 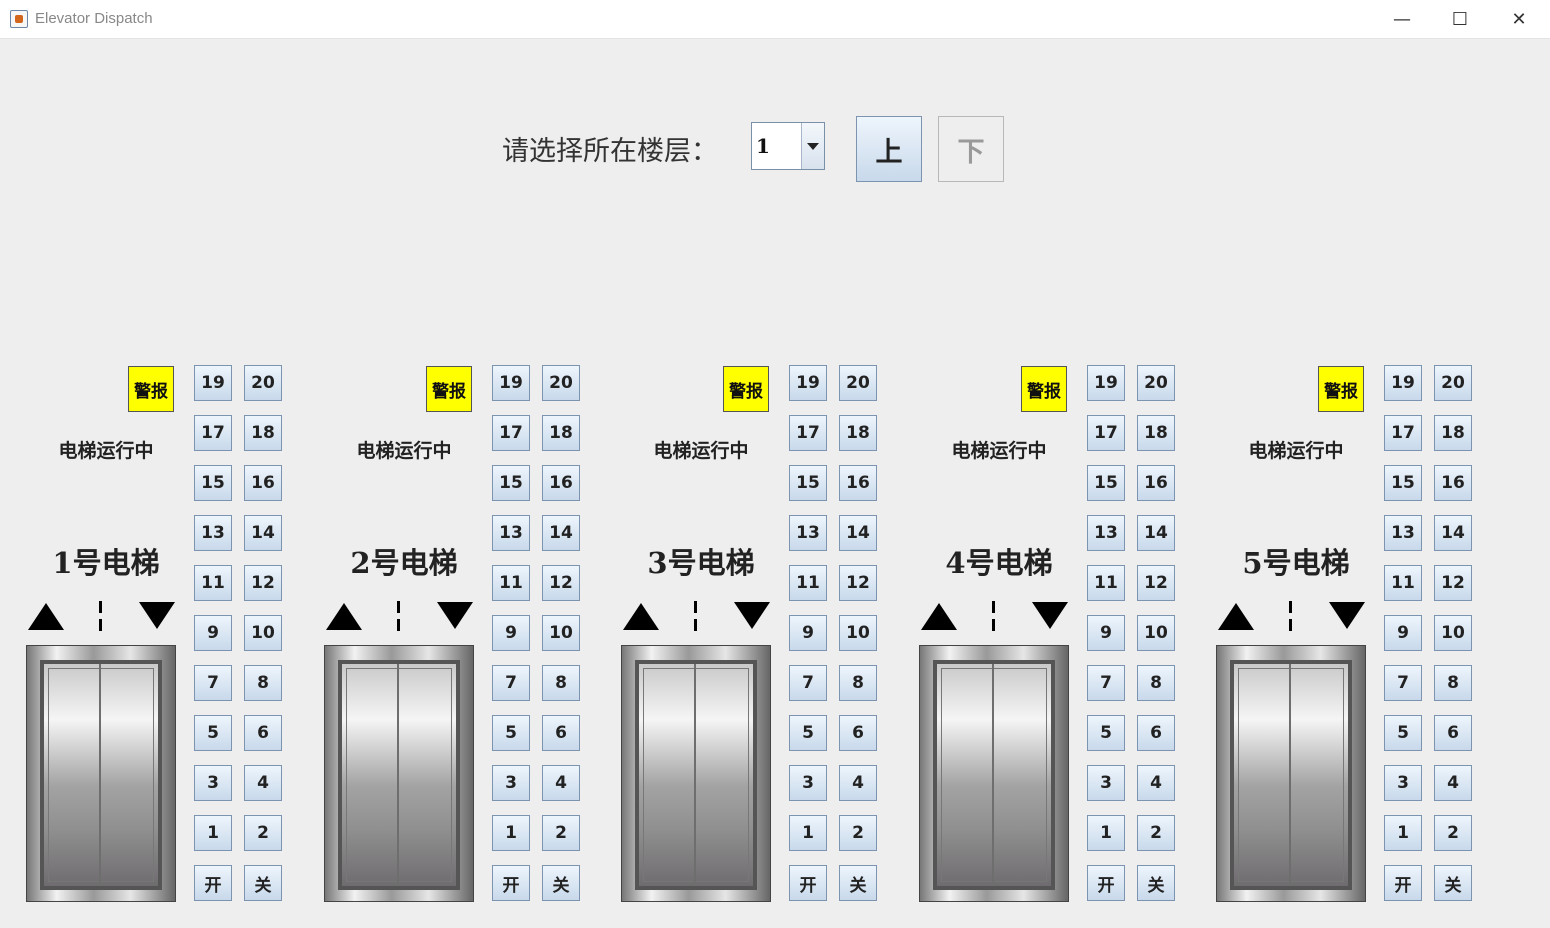 What do you see at coordinates (788, 146) in the screenshot?
I see `floor-select-dropdown: 1` at bounding box center [788, 146].